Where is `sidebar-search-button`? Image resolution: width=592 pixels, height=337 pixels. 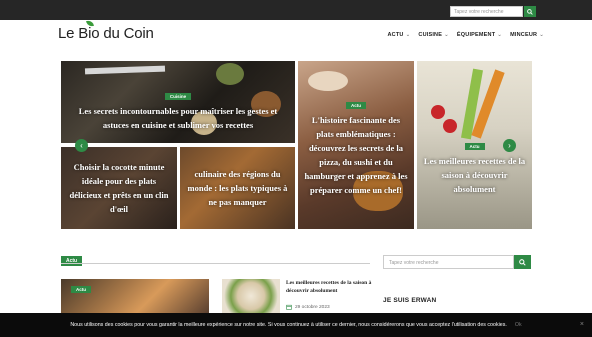
sidebar-search-button is located at coordinates (522, 262).